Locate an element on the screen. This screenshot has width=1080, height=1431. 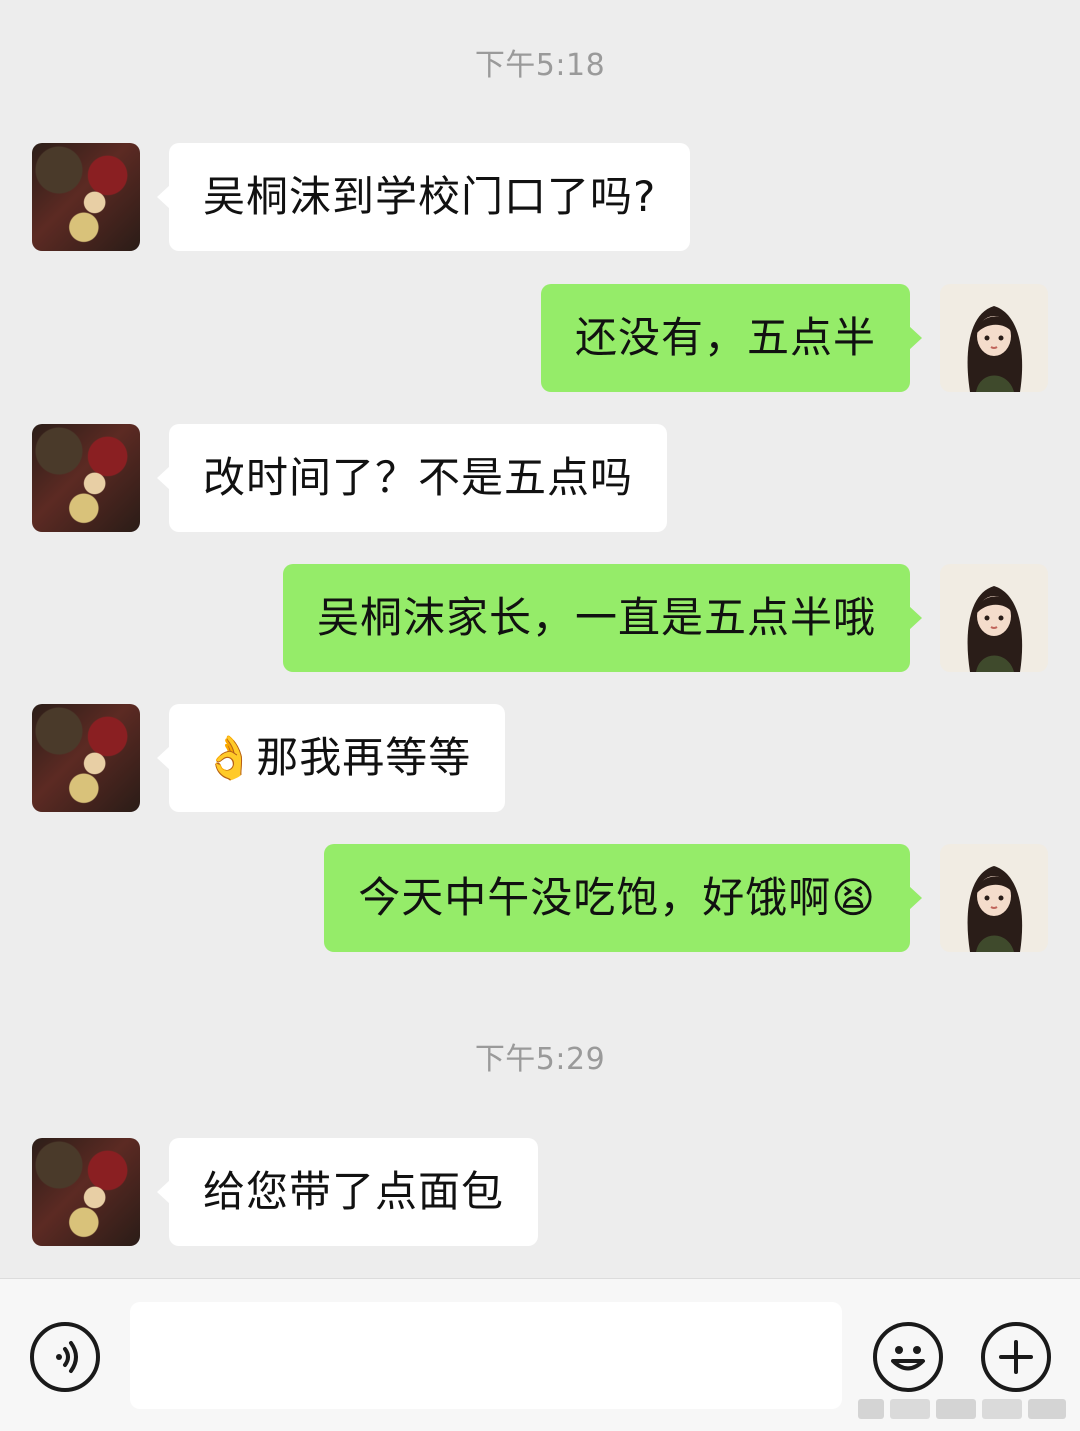
emoji-button is located at coordinates (908, 1357).